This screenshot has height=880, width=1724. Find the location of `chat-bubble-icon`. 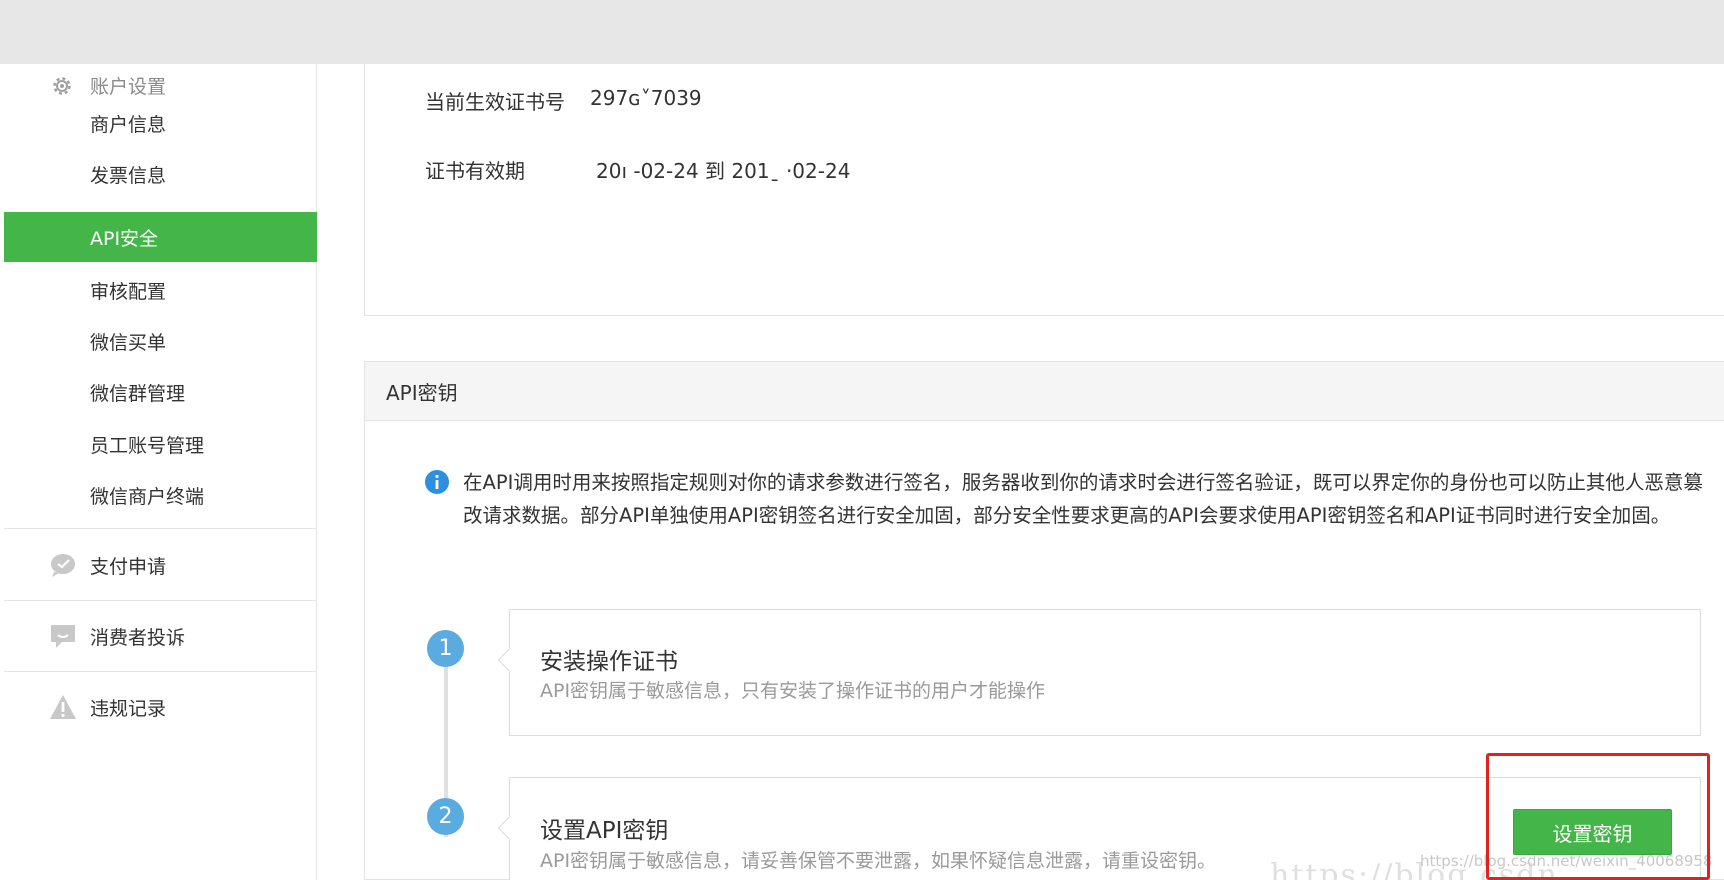

chat-bubble-icon is located at coordinates (63, 565).